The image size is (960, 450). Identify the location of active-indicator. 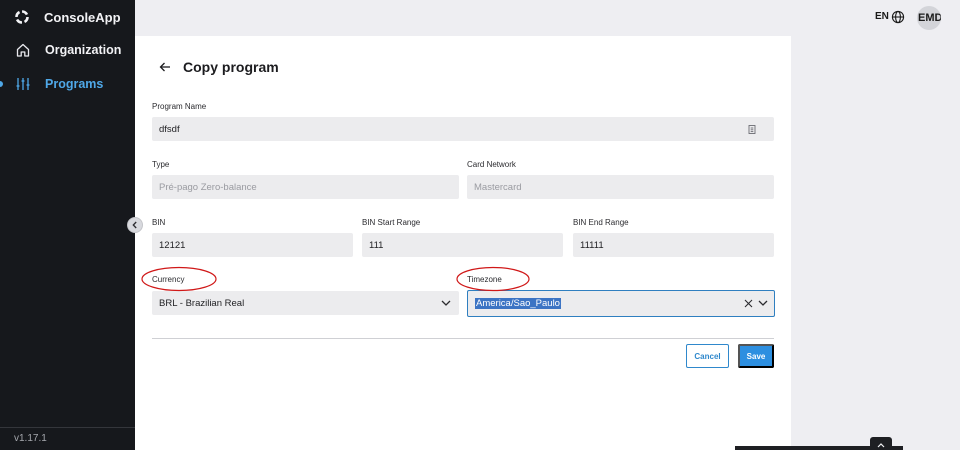
(1, 84).